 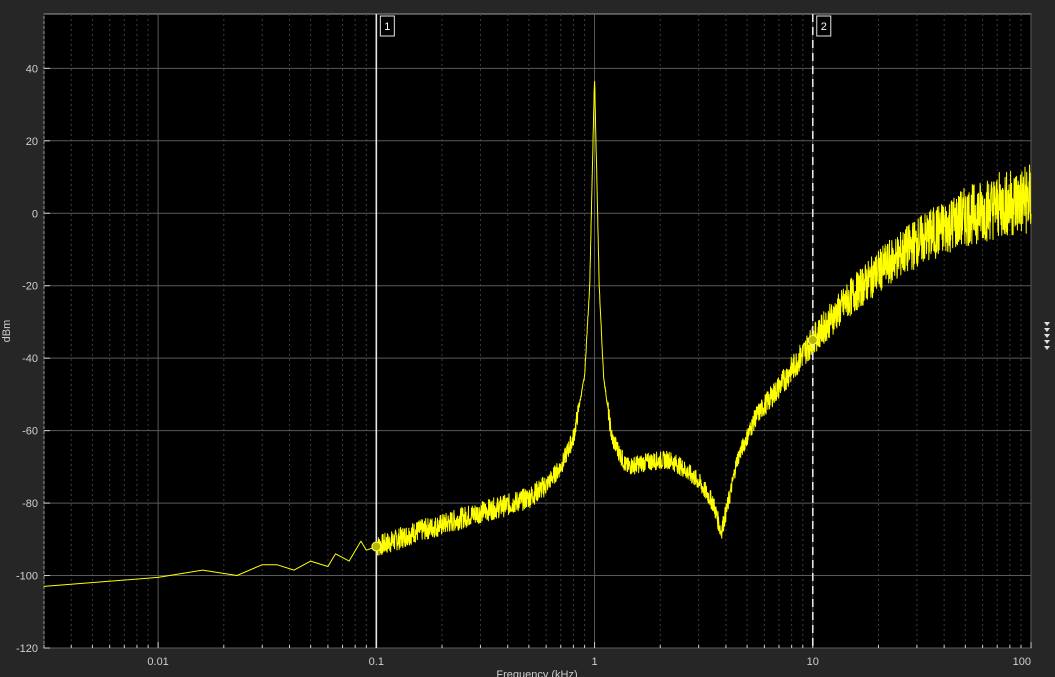 I want to click on expand-panel-arrows, so click(x=1048, y=342).